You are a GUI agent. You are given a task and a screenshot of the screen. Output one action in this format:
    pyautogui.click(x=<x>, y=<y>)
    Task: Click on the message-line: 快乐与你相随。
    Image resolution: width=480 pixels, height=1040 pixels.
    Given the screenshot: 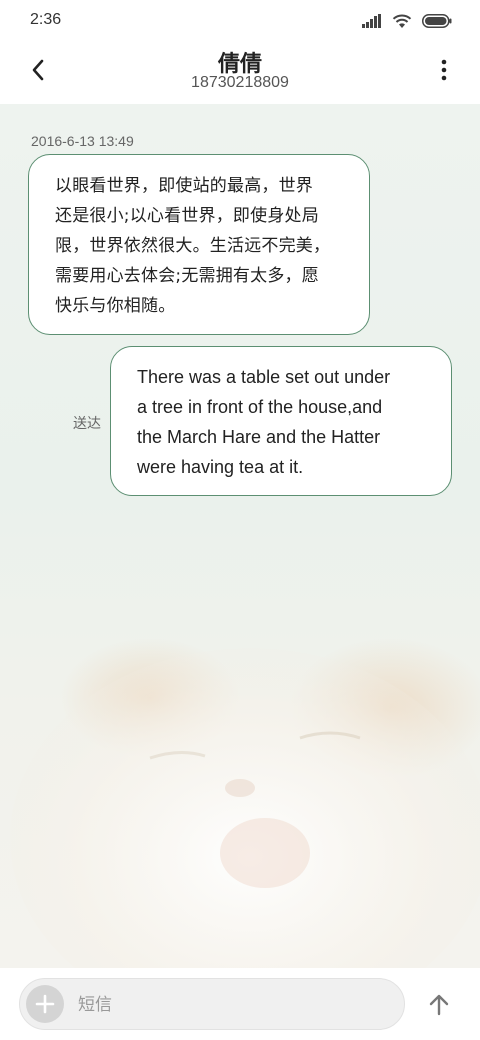 What is the action you would take?
    pyautogui.click(x=115, y=306)
    